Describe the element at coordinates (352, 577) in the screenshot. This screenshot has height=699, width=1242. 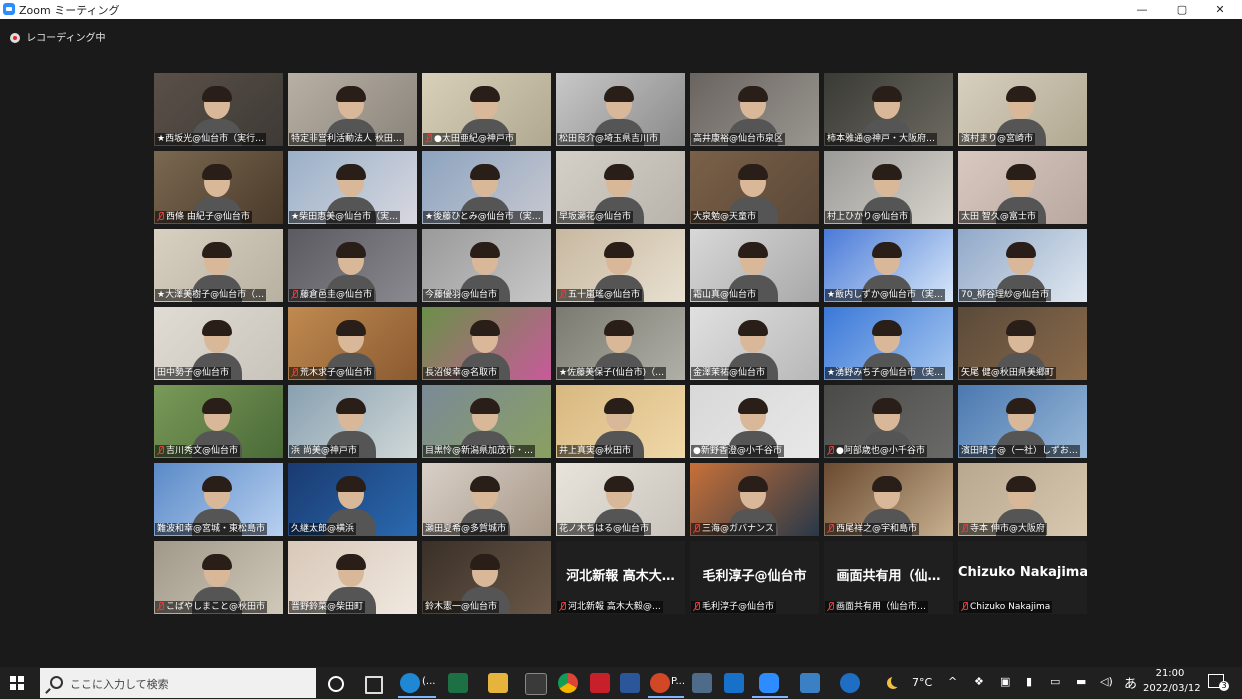
I see `participant-tile: 晋野鈴菜@柴田町` at that location.